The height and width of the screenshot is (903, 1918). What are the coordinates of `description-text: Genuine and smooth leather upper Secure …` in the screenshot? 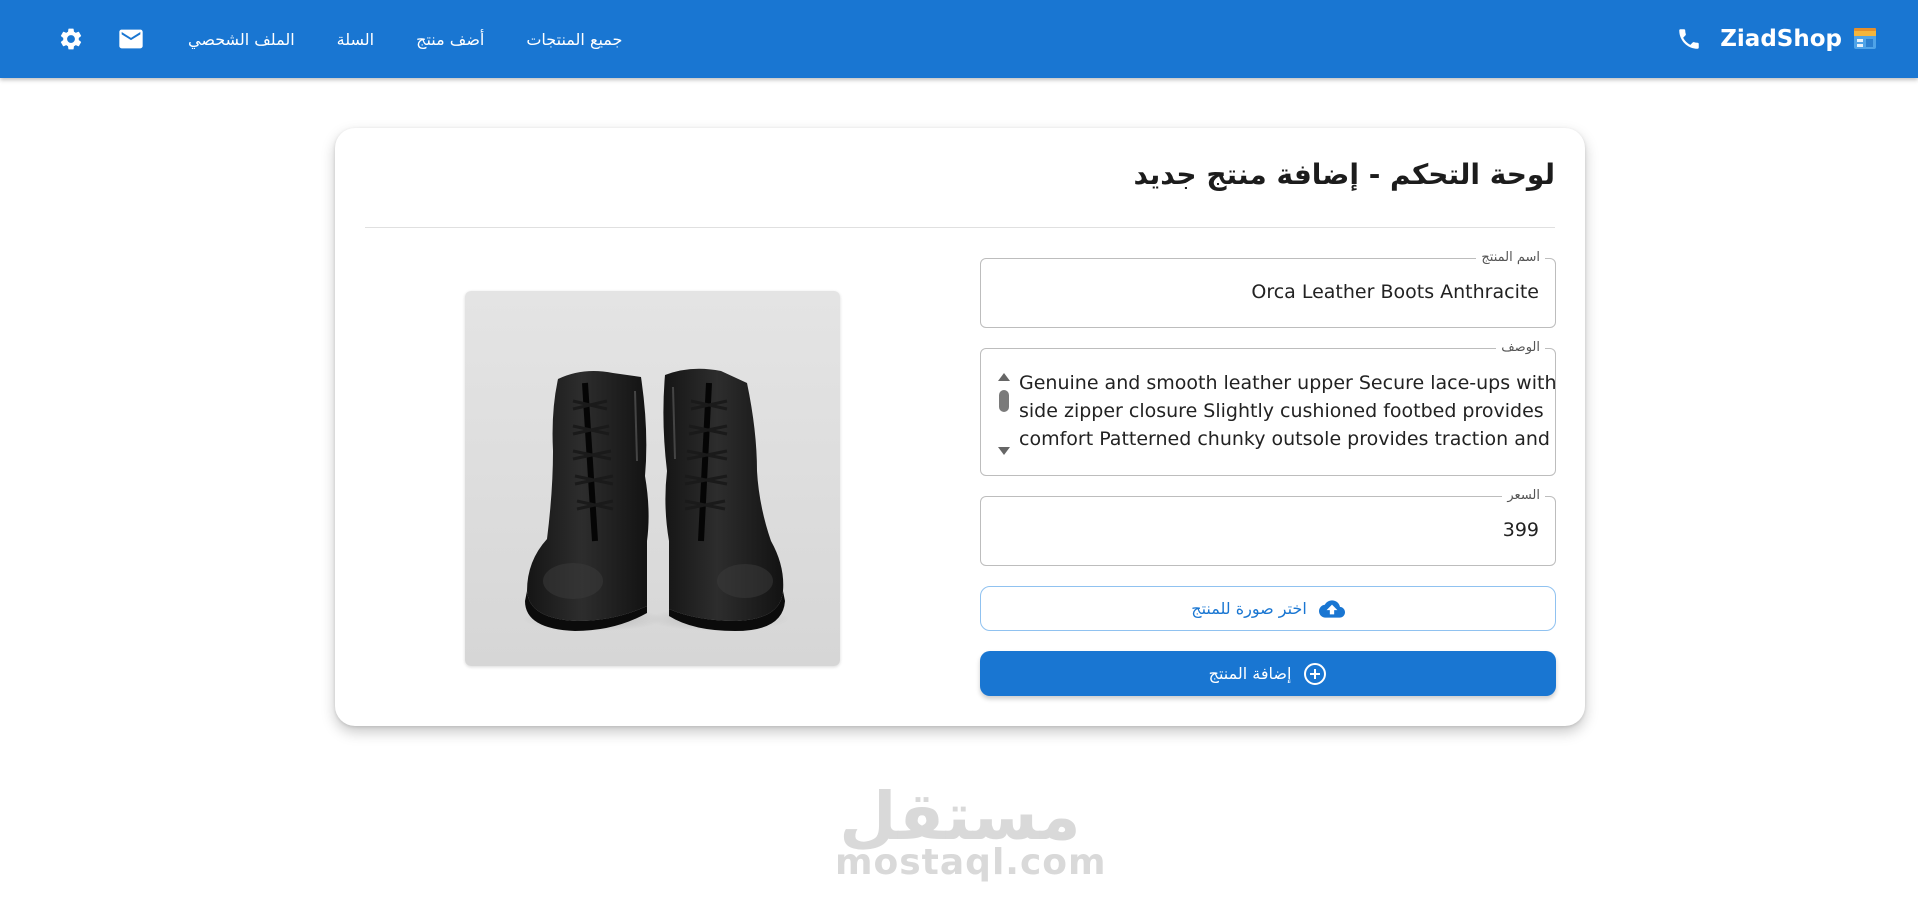 It's located at (1288, 411).